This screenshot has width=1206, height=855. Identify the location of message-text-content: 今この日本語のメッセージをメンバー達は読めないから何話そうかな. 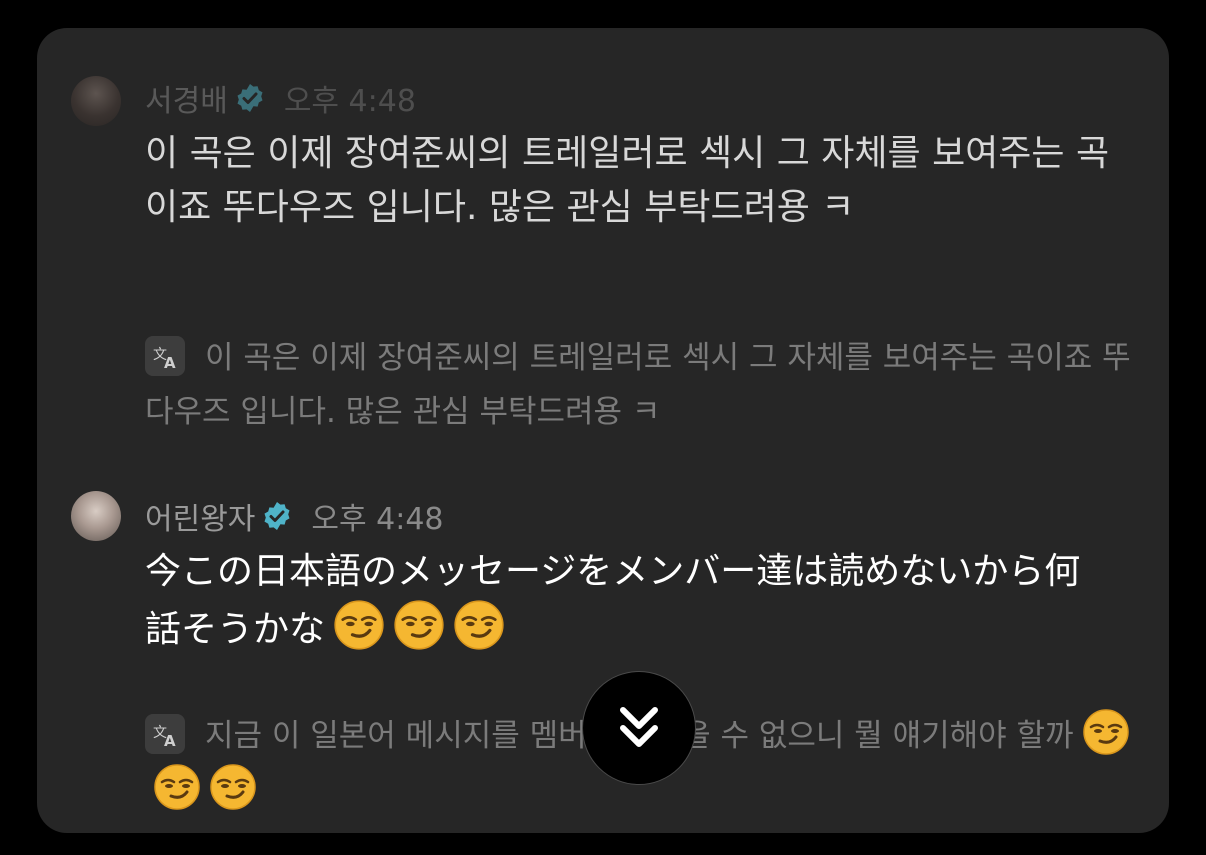
(613, 600).